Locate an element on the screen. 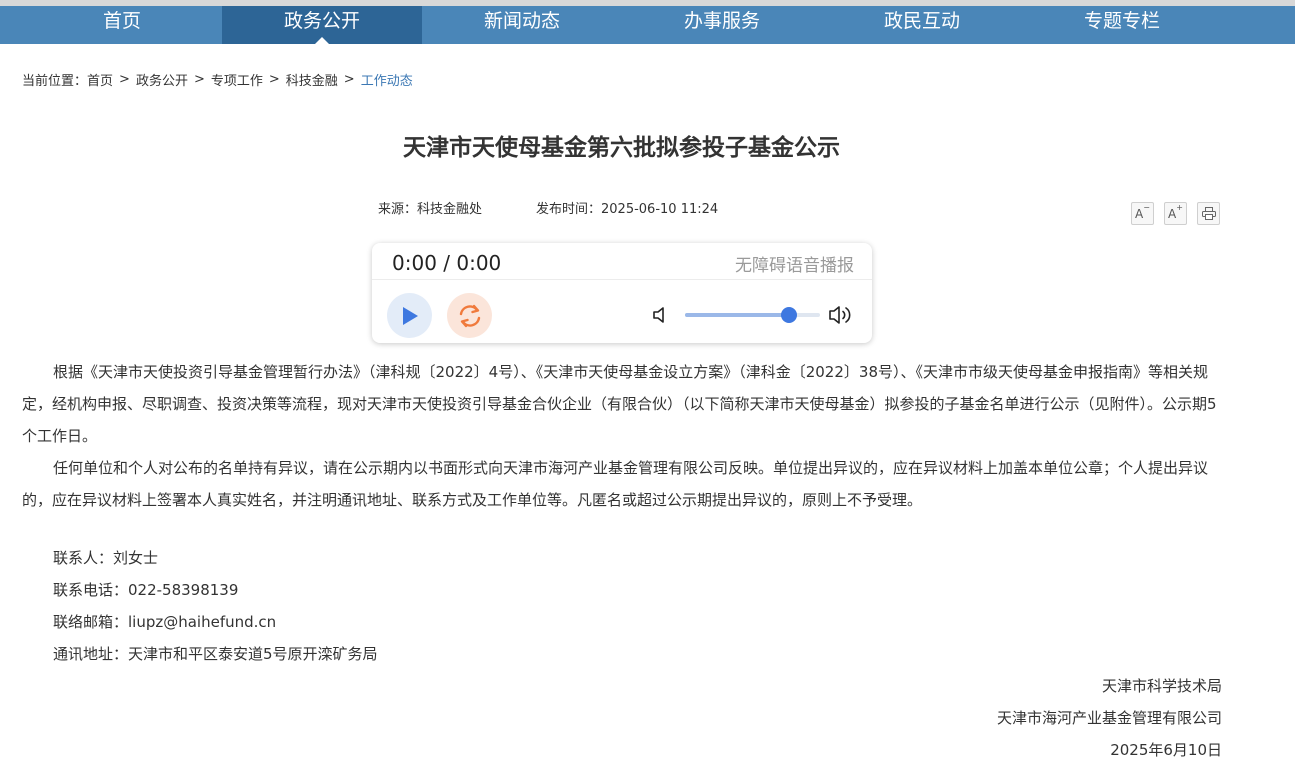 The width and height of the screenshot is (1295, 774). article-source: 来源：科技金融处 is located at coordinates (430, 209).